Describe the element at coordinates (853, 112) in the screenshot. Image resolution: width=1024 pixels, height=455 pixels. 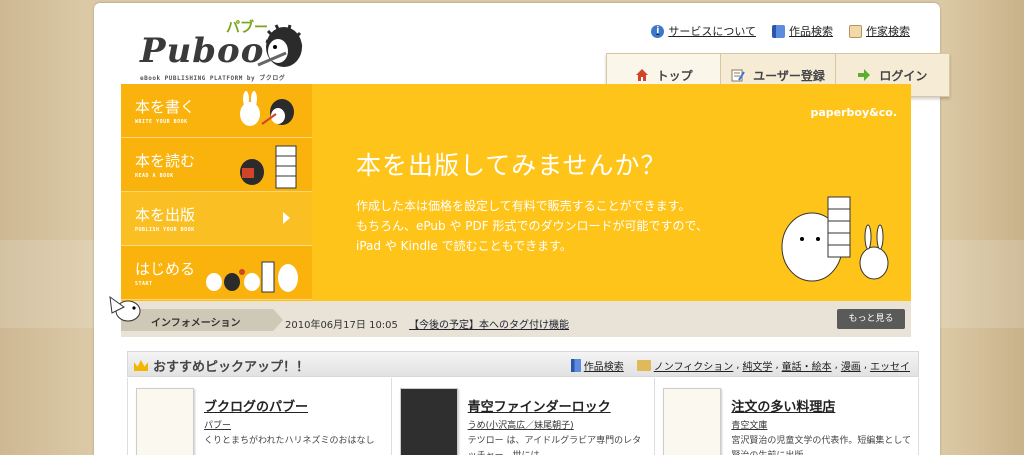
I see `paperboy-logo: paperboy&co.` at that location.